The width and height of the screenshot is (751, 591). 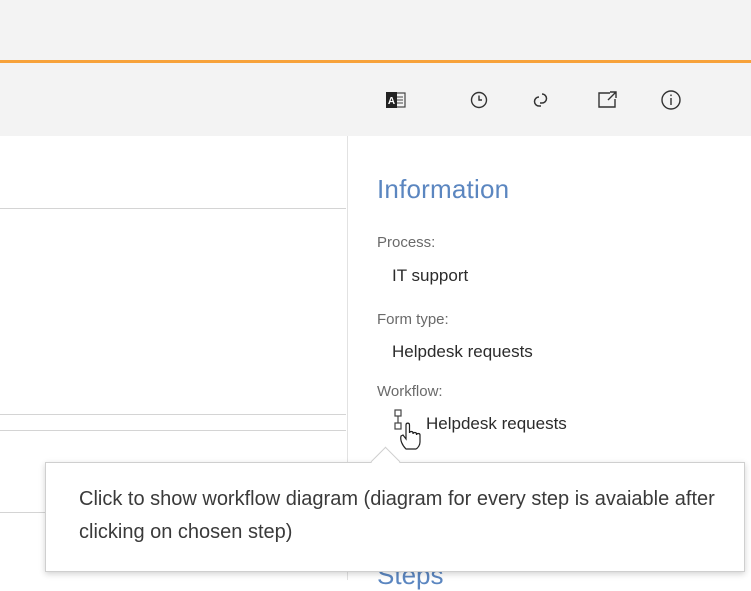 I want to click on svg-text: A, so click(x=391, y=101).